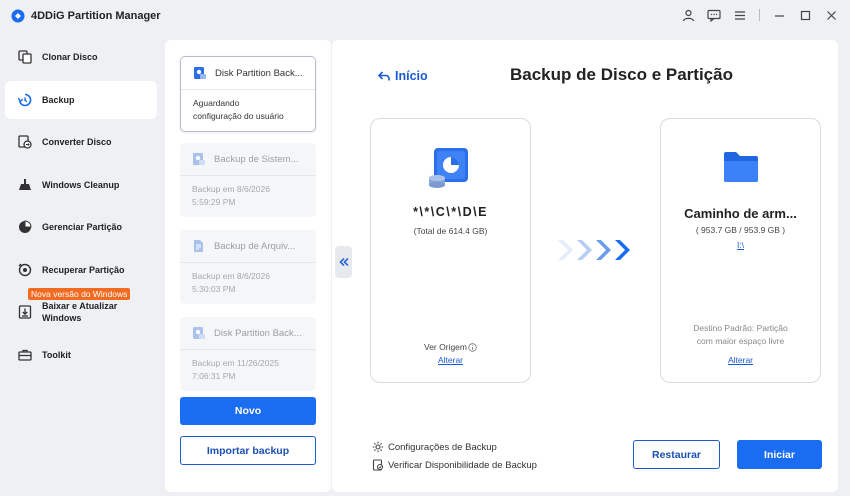 This screenshot has width=850, height=496. I want to click on verify-backup-label: Verificar Disponibilidade de Backup, so click(462, 465).